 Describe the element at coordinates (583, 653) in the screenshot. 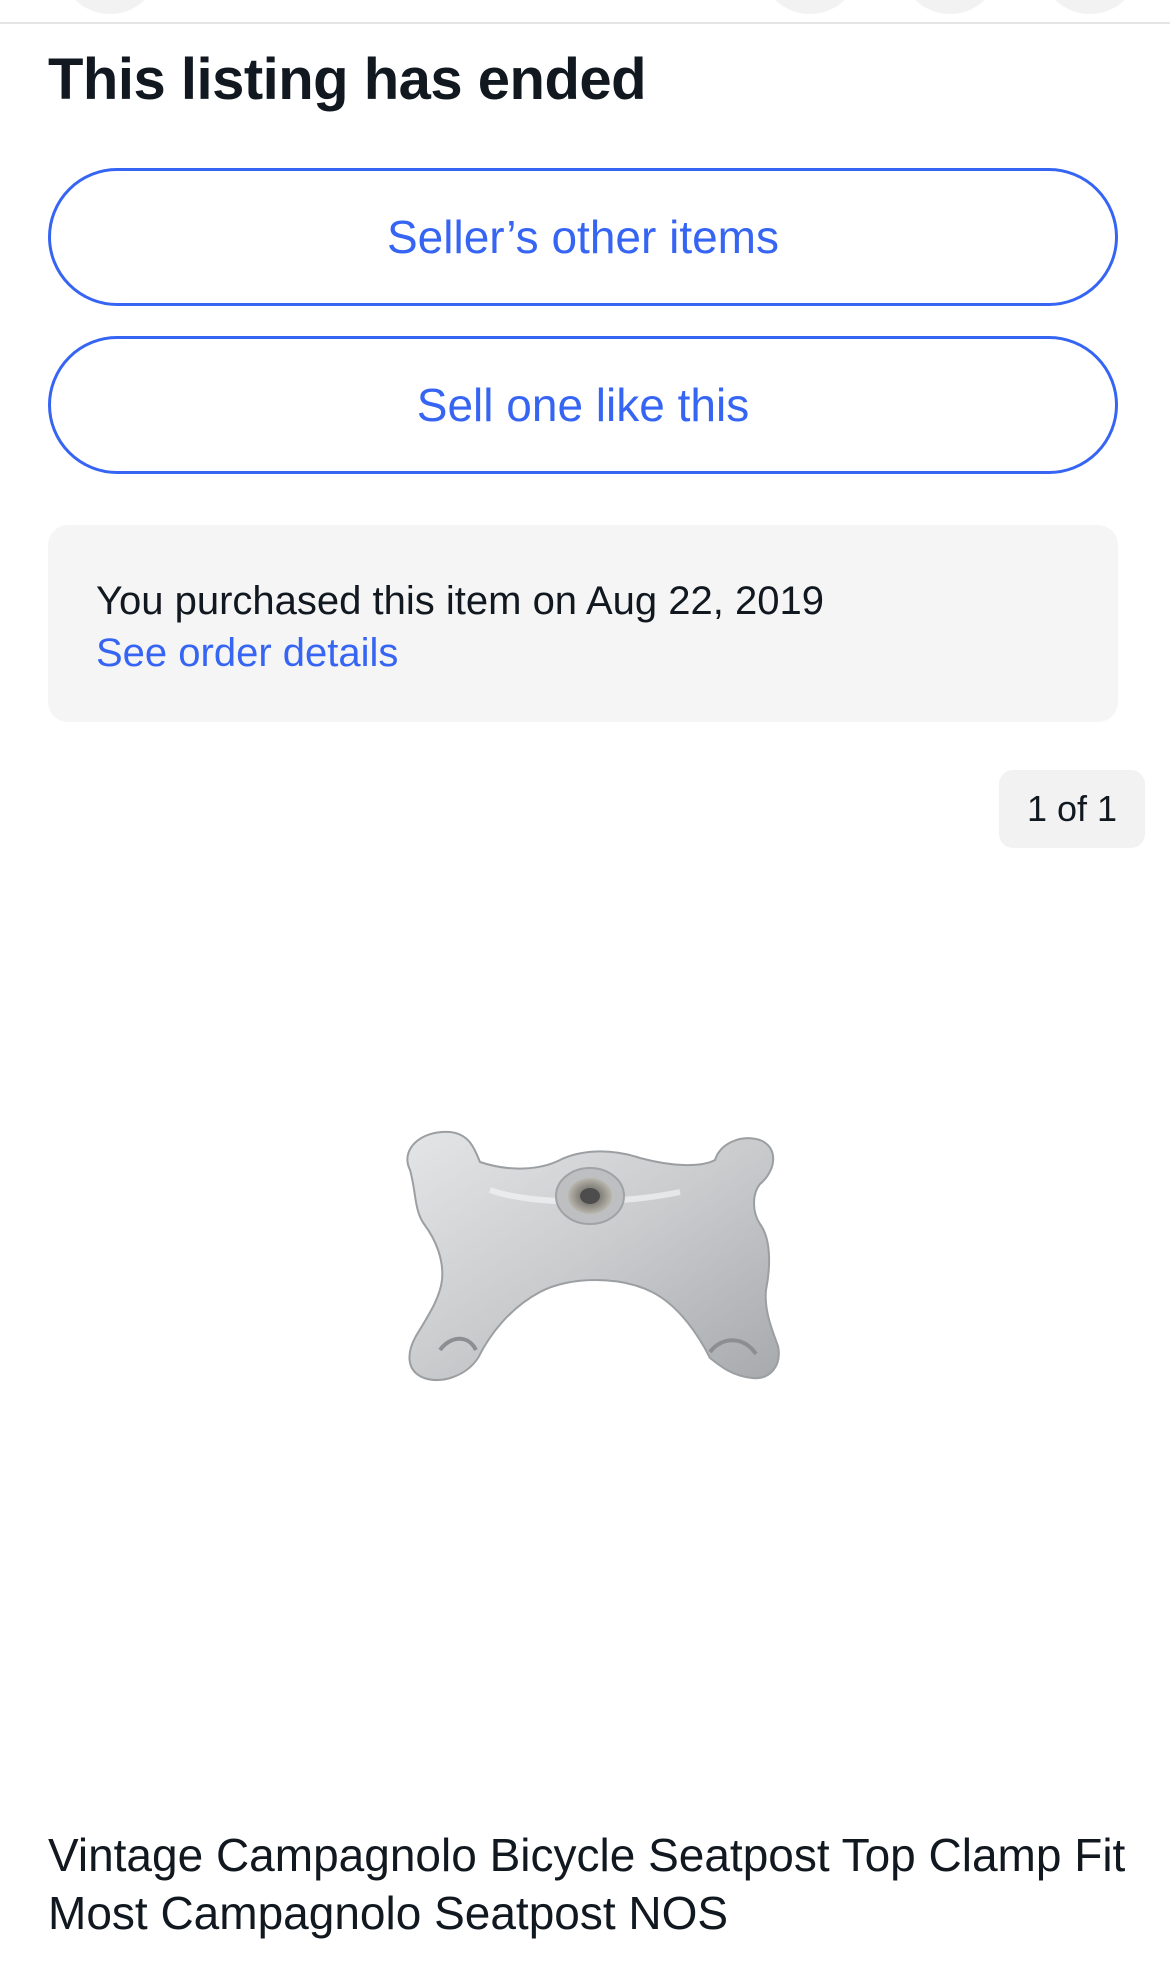

I see `see-order-details-link: See order details` at that location.